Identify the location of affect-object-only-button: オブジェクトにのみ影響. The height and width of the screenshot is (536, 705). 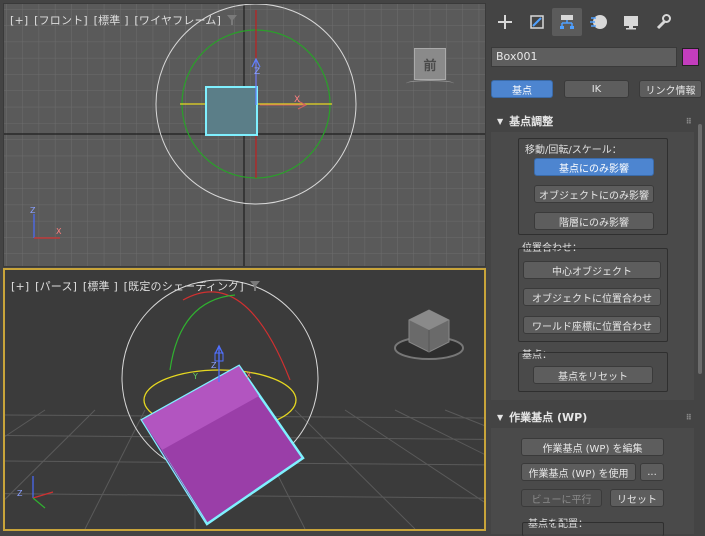
(594, 194).